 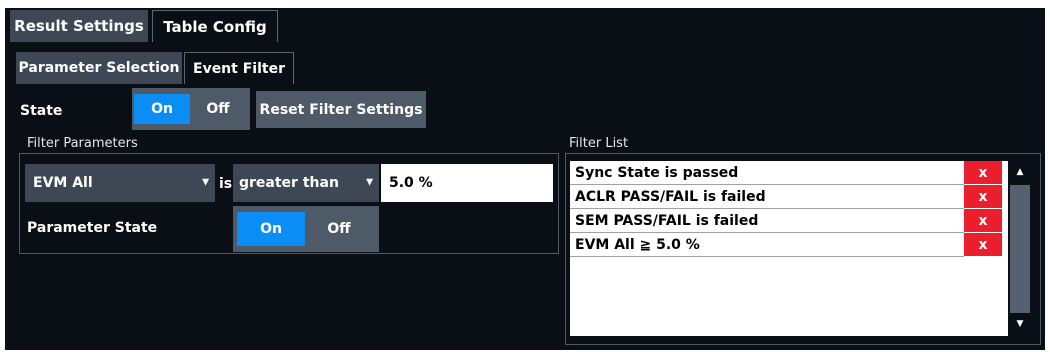 What do you see at coordinates (1020, 172) in the screenshot?
I see `scroll-up-icon: ▲` at bounding box center [1020, 172].